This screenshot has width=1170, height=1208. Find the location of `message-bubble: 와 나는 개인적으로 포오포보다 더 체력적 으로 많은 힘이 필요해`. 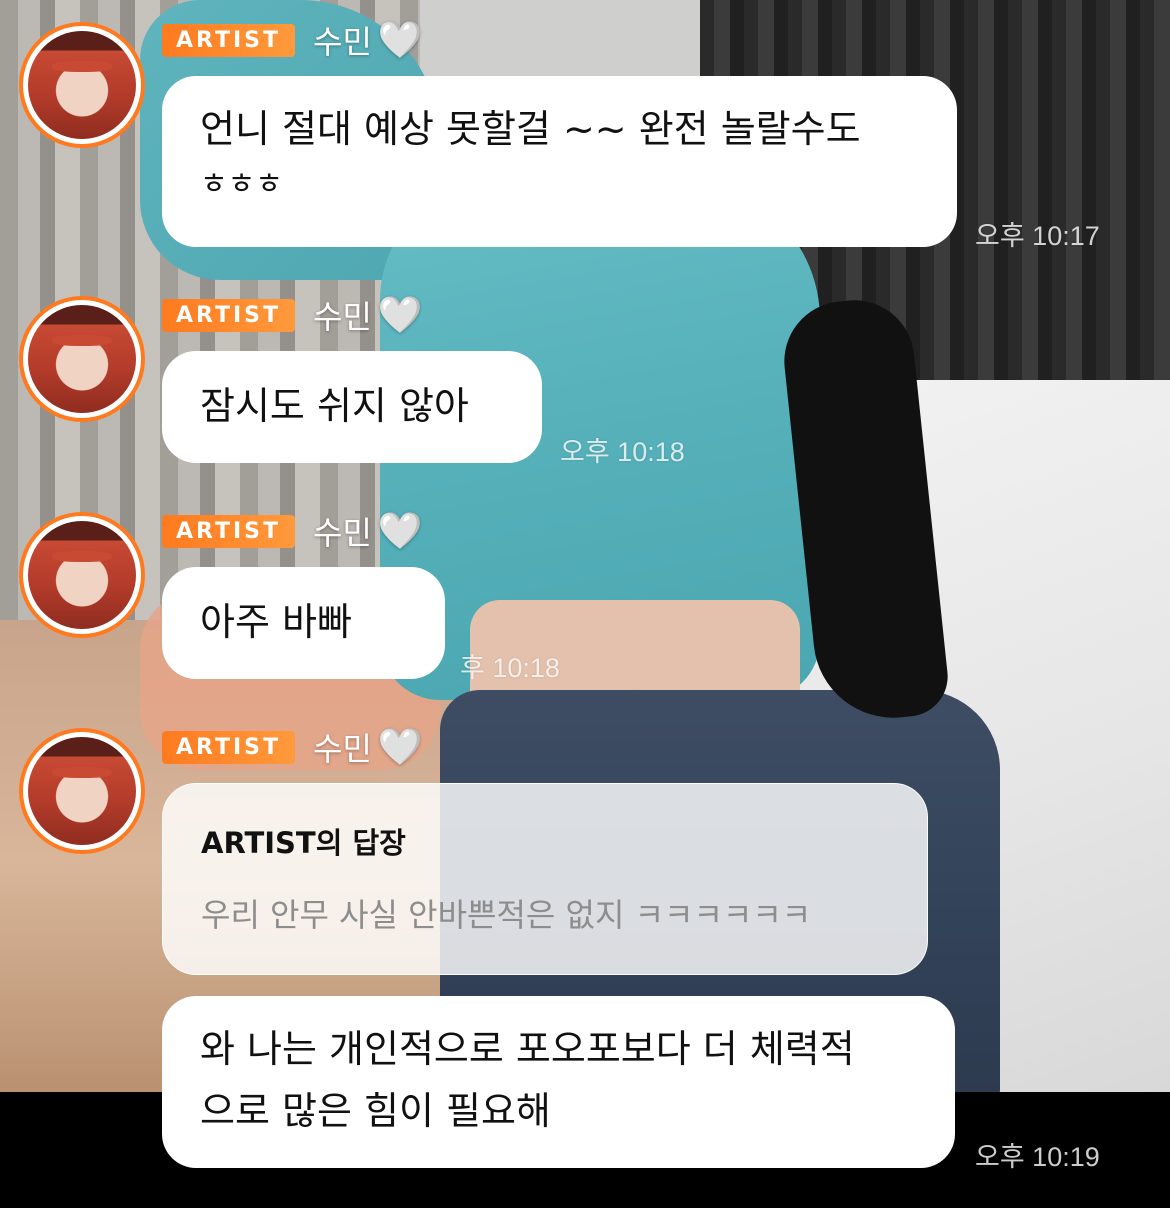

message-bubble: 와 나는 개인적으로 포오포보다 더 체력적 으로 많은 힘이 필요해 is located at coordinates (558, 1082).